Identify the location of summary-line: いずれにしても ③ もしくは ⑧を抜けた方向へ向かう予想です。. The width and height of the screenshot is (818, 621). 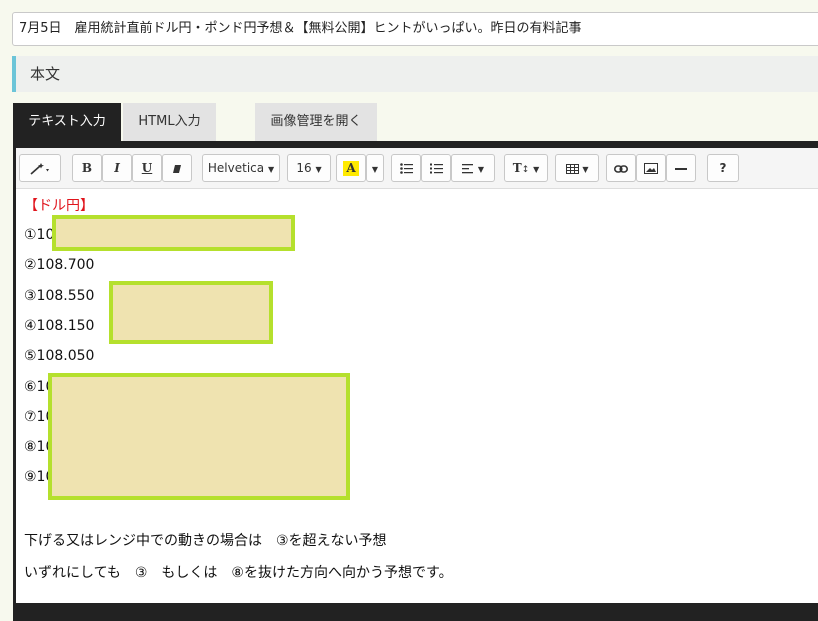
(238, 573).